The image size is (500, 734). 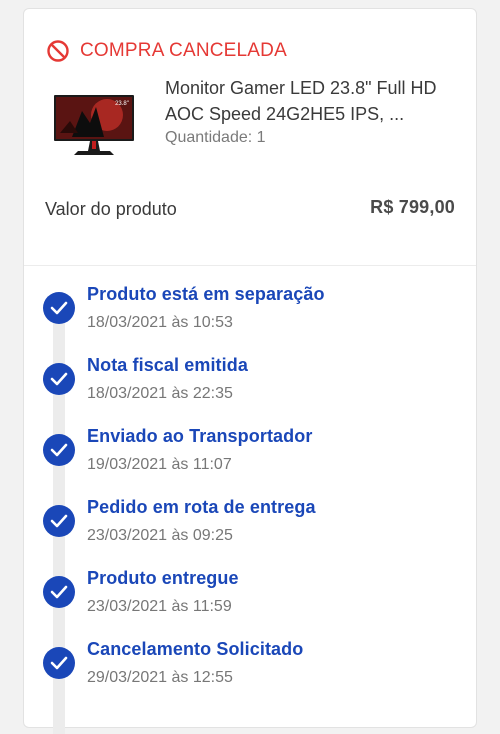 What do you see at coordinates (163, 578) in the screenshot?
I see `step-title: Produto entregue` at bounding box center [163, 578].